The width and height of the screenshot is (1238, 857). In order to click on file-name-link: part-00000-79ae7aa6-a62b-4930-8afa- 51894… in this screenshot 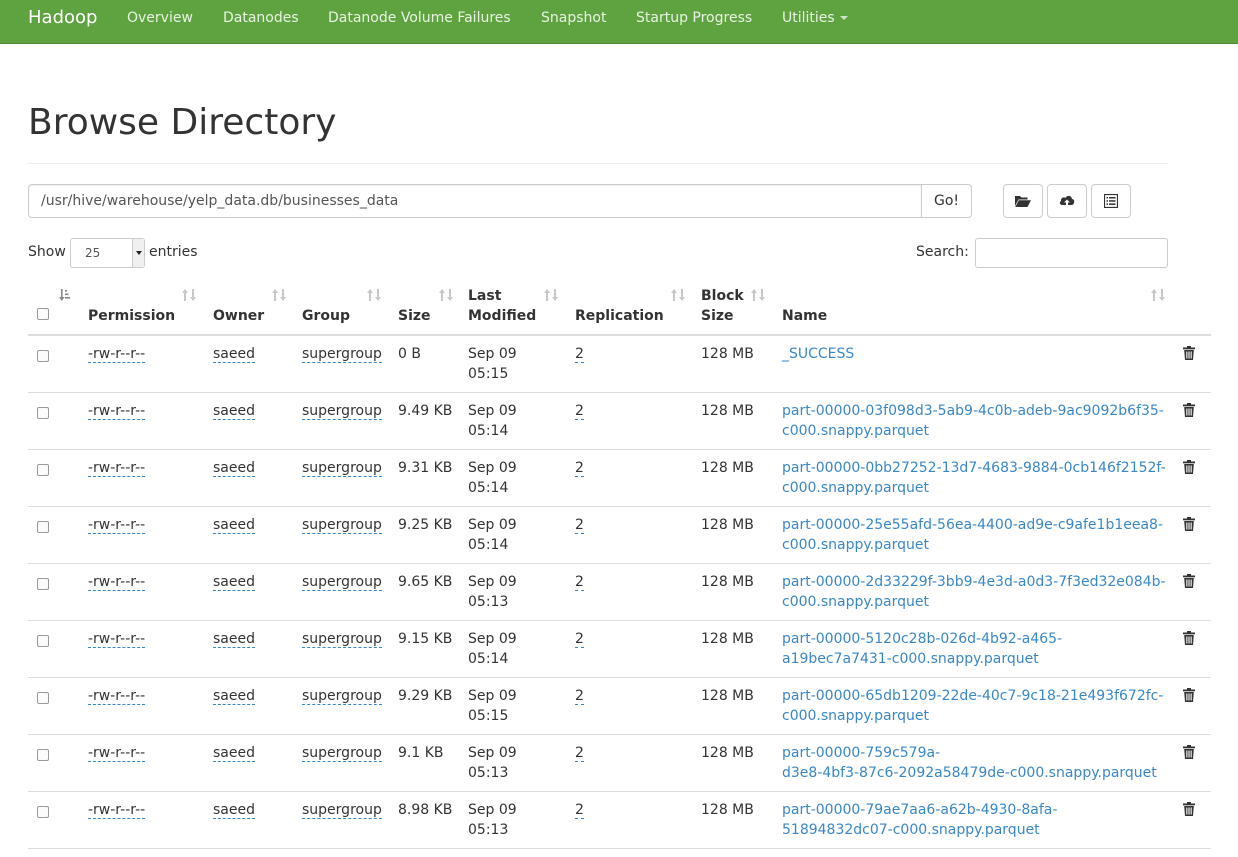, I will do `click(919, 820)`.